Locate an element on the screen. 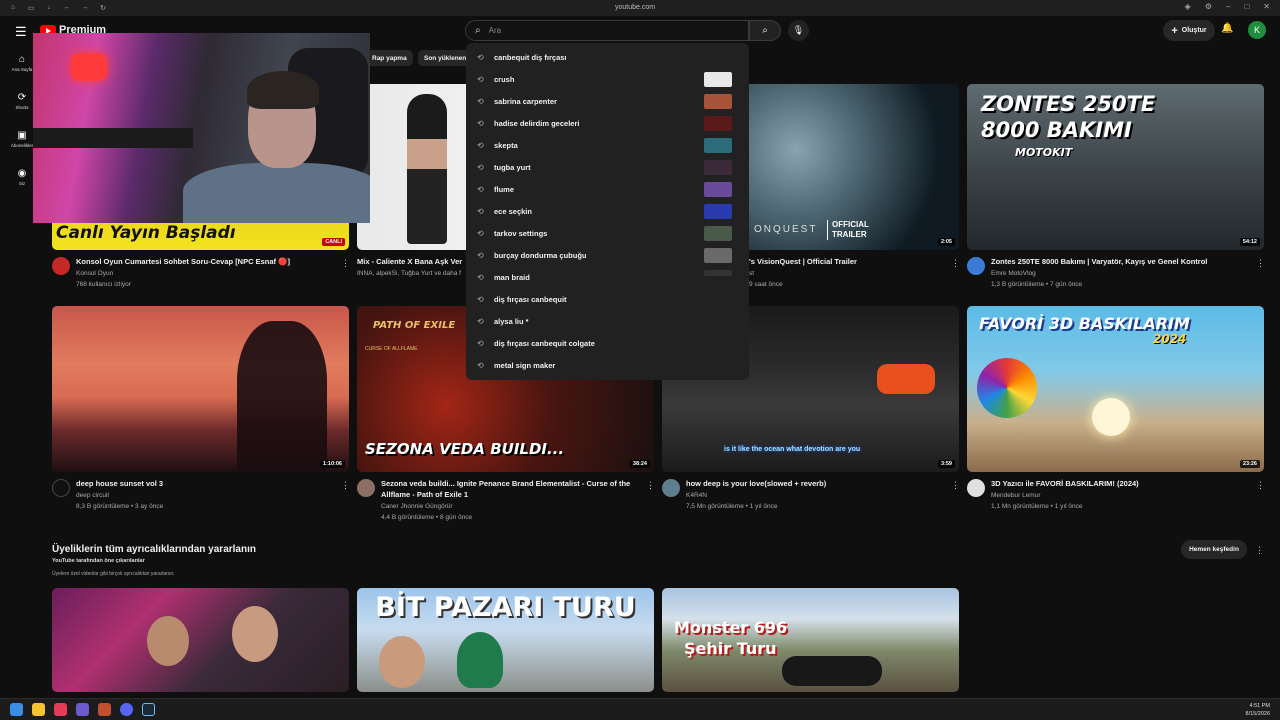 The image size is (1280, 720). video-meta: 9 saat önce is located at coordinates (766, 284).